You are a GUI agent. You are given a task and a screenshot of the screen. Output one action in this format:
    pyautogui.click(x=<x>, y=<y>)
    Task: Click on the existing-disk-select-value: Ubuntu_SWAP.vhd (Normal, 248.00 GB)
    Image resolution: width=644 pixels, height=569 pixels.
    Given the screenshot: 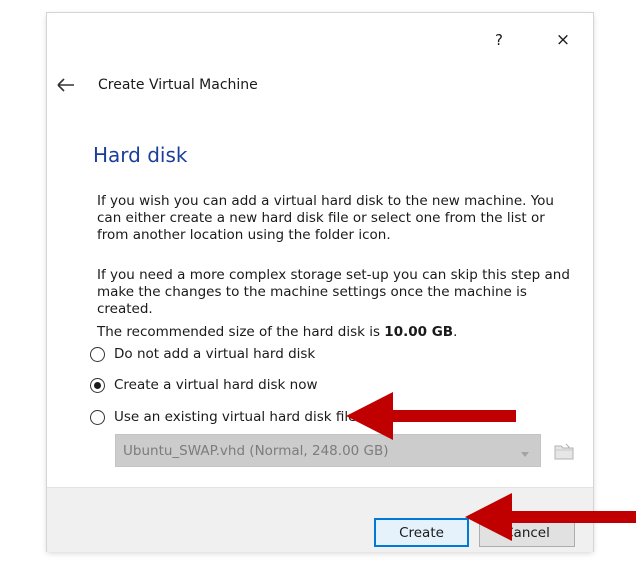 What is the action you would take?
    pyautogui.click(x=256, y=450)
    